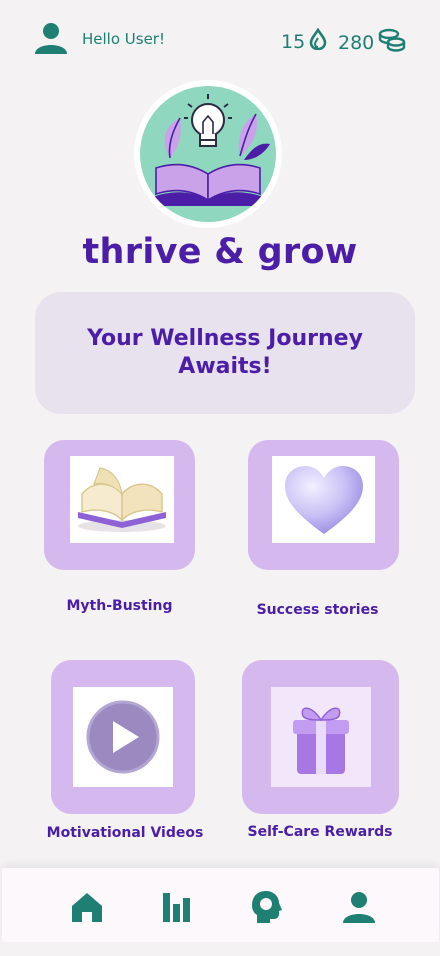 Image resolution: width=440 pixels, height=956 pixels. I want to click on play-icon, so click(123, 737).